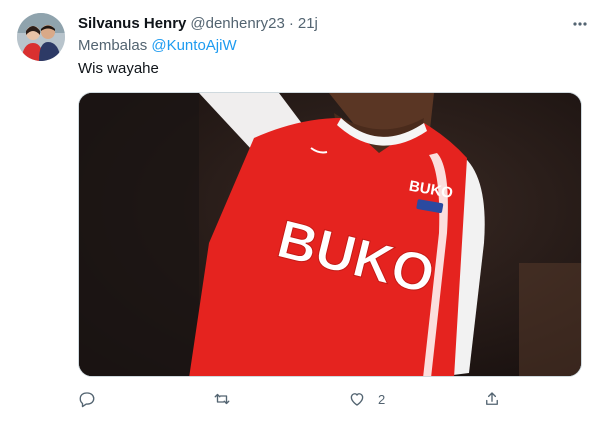 Image resolution: width=604 pixels, height=422 pixels. Describe the element at coordinates (492, 398) in the screenshot. I see `share-icon` at that location.